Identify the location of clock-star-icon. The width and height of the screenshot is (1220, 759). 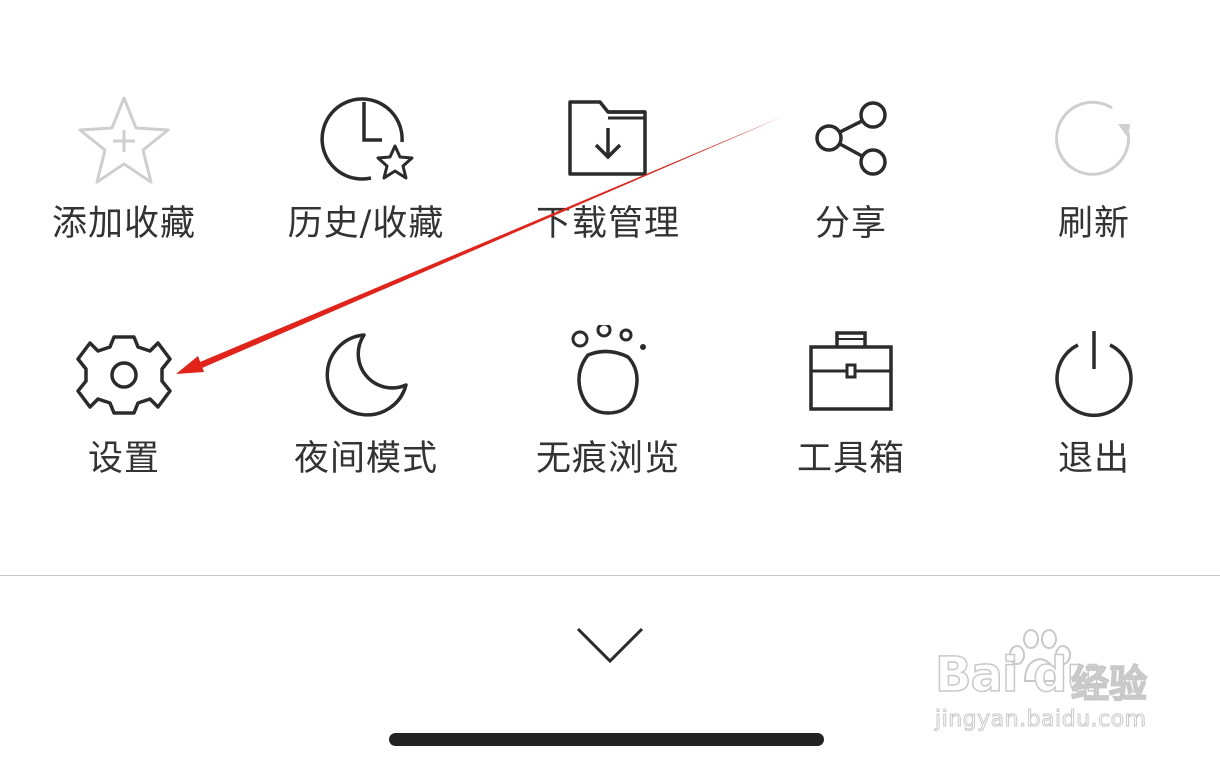
(367, 139).